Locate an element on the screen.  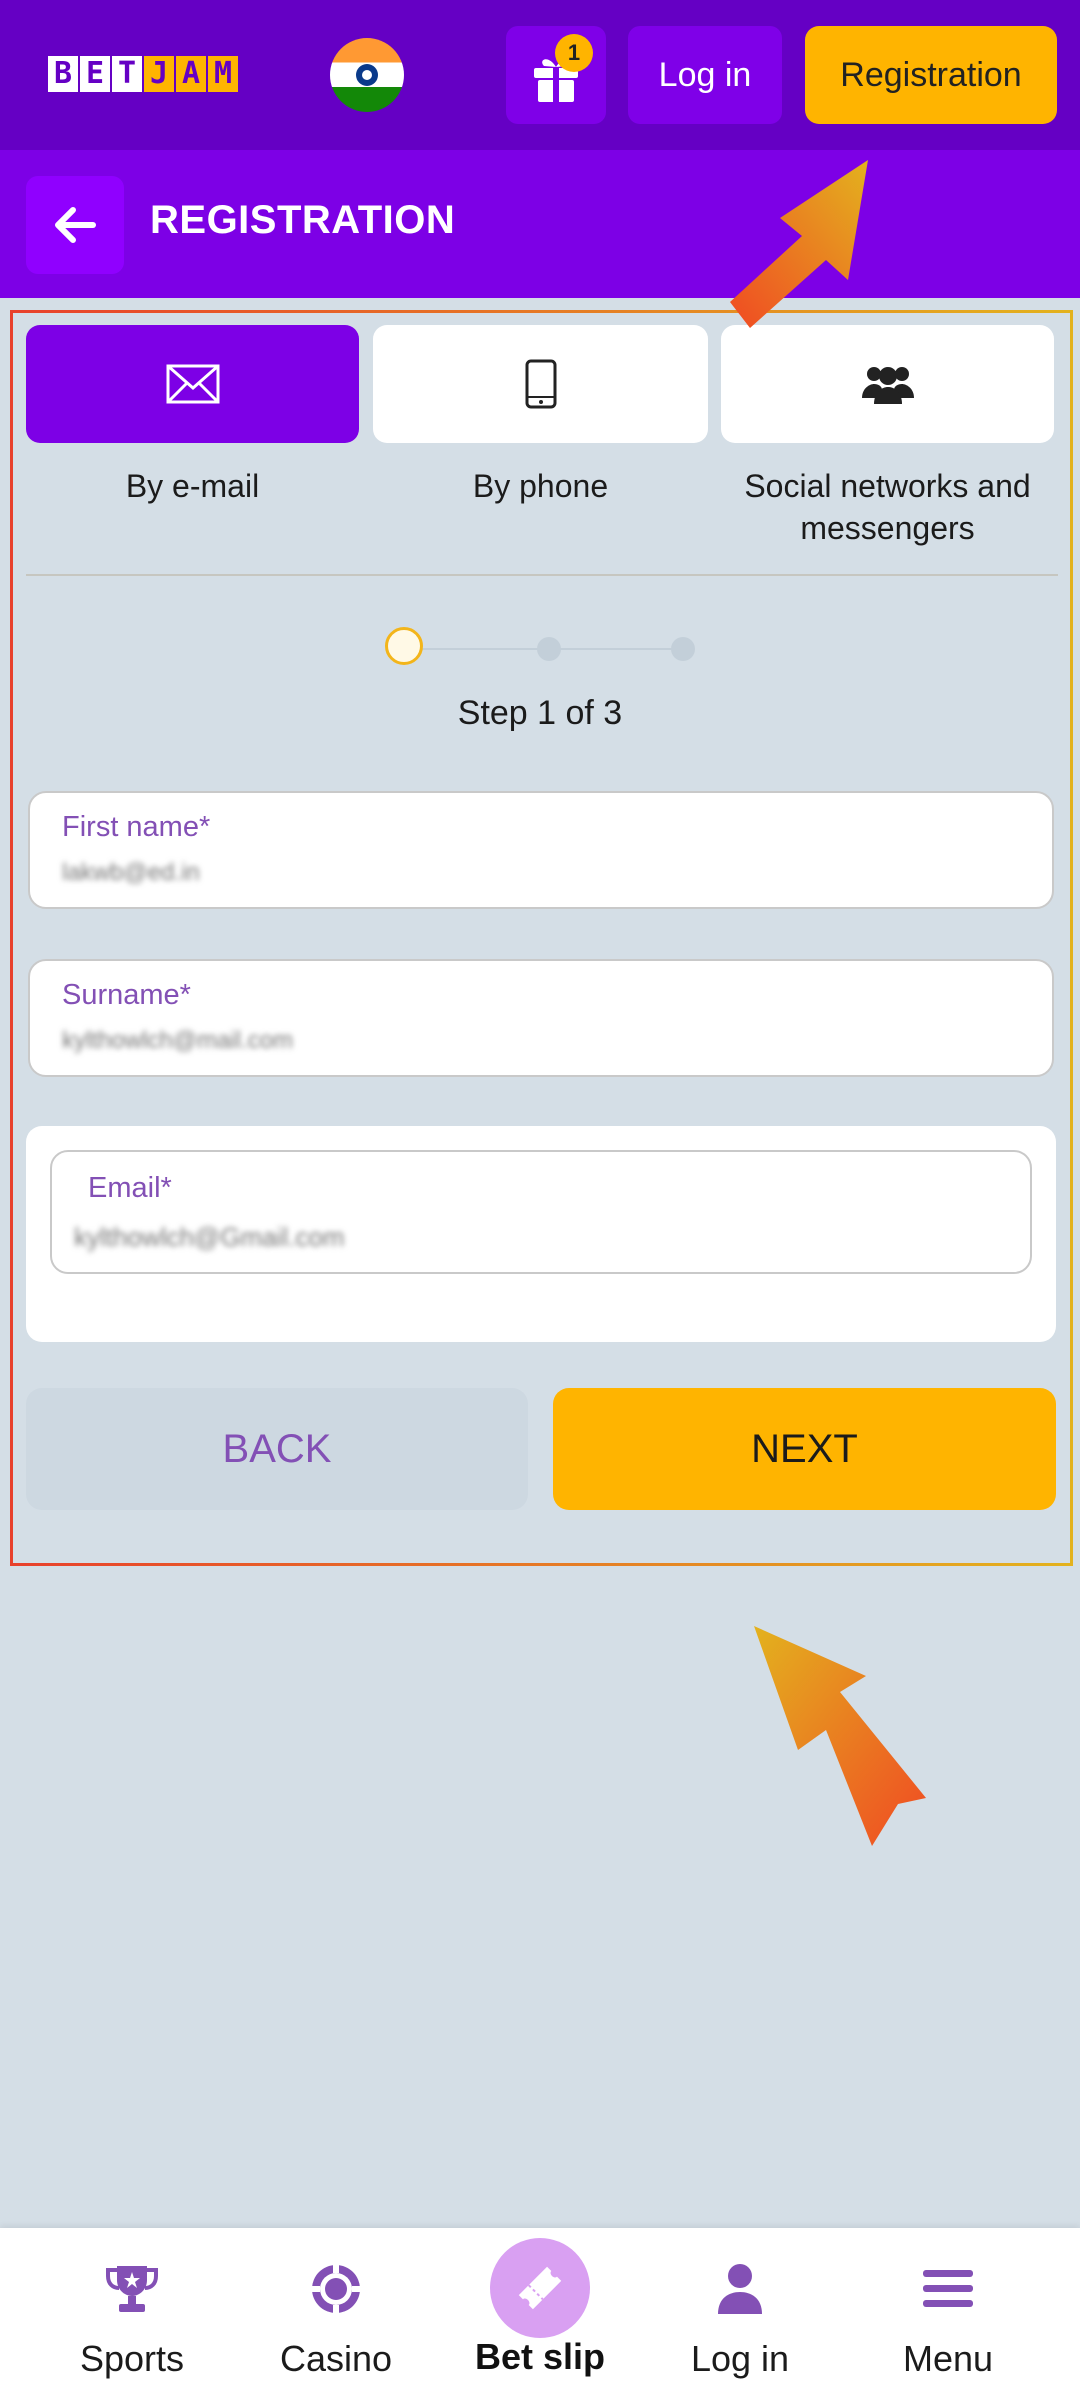
betjam-logo: B E T J A M is located at coordinates (143, 74).